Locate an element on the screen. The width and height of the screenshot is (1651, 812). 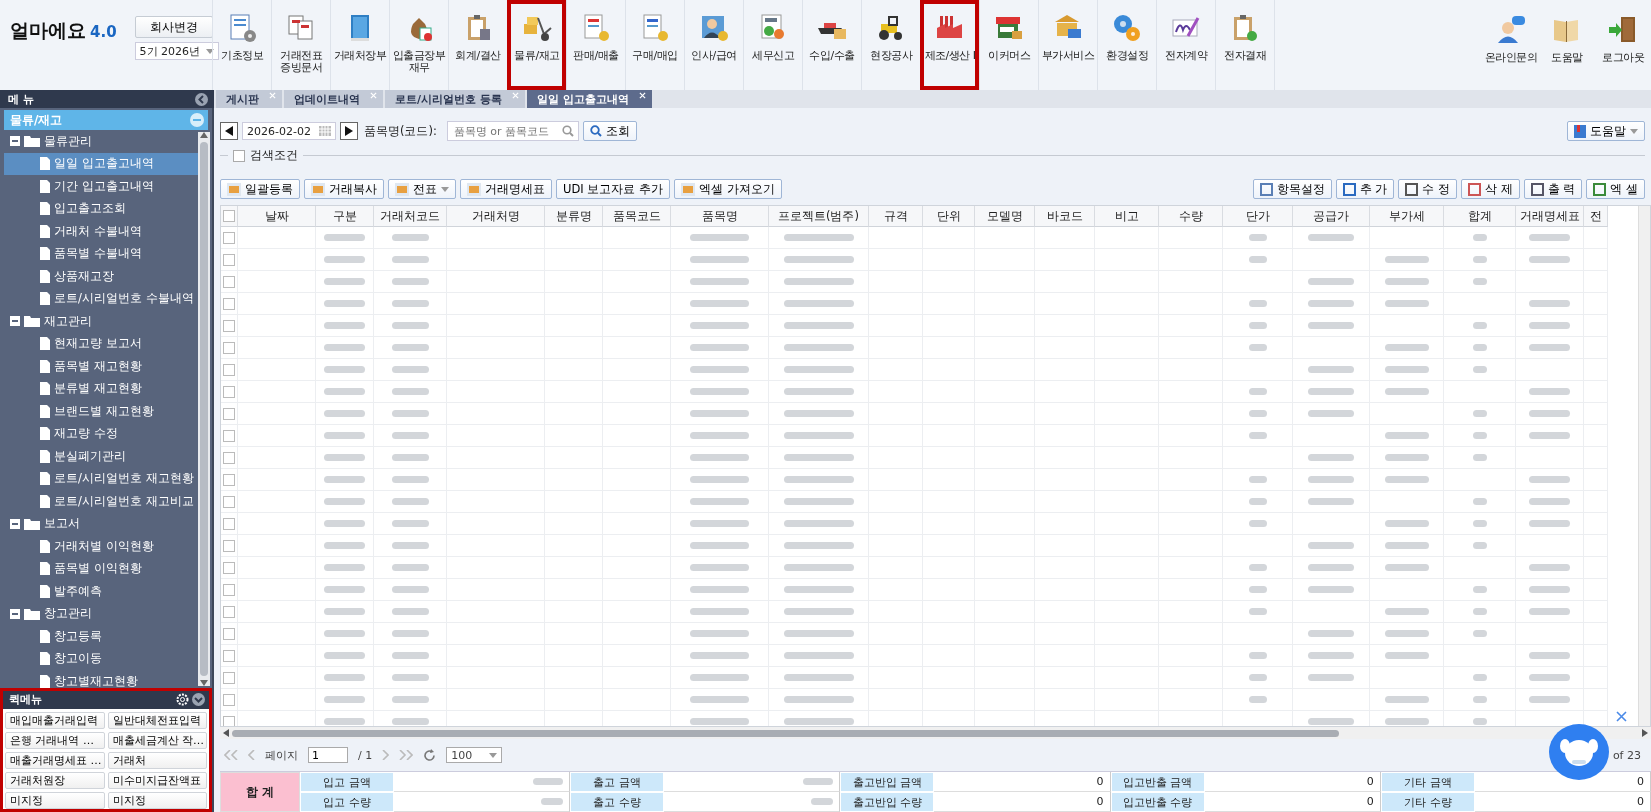
next-date-button is located at coordinates (349, 131).